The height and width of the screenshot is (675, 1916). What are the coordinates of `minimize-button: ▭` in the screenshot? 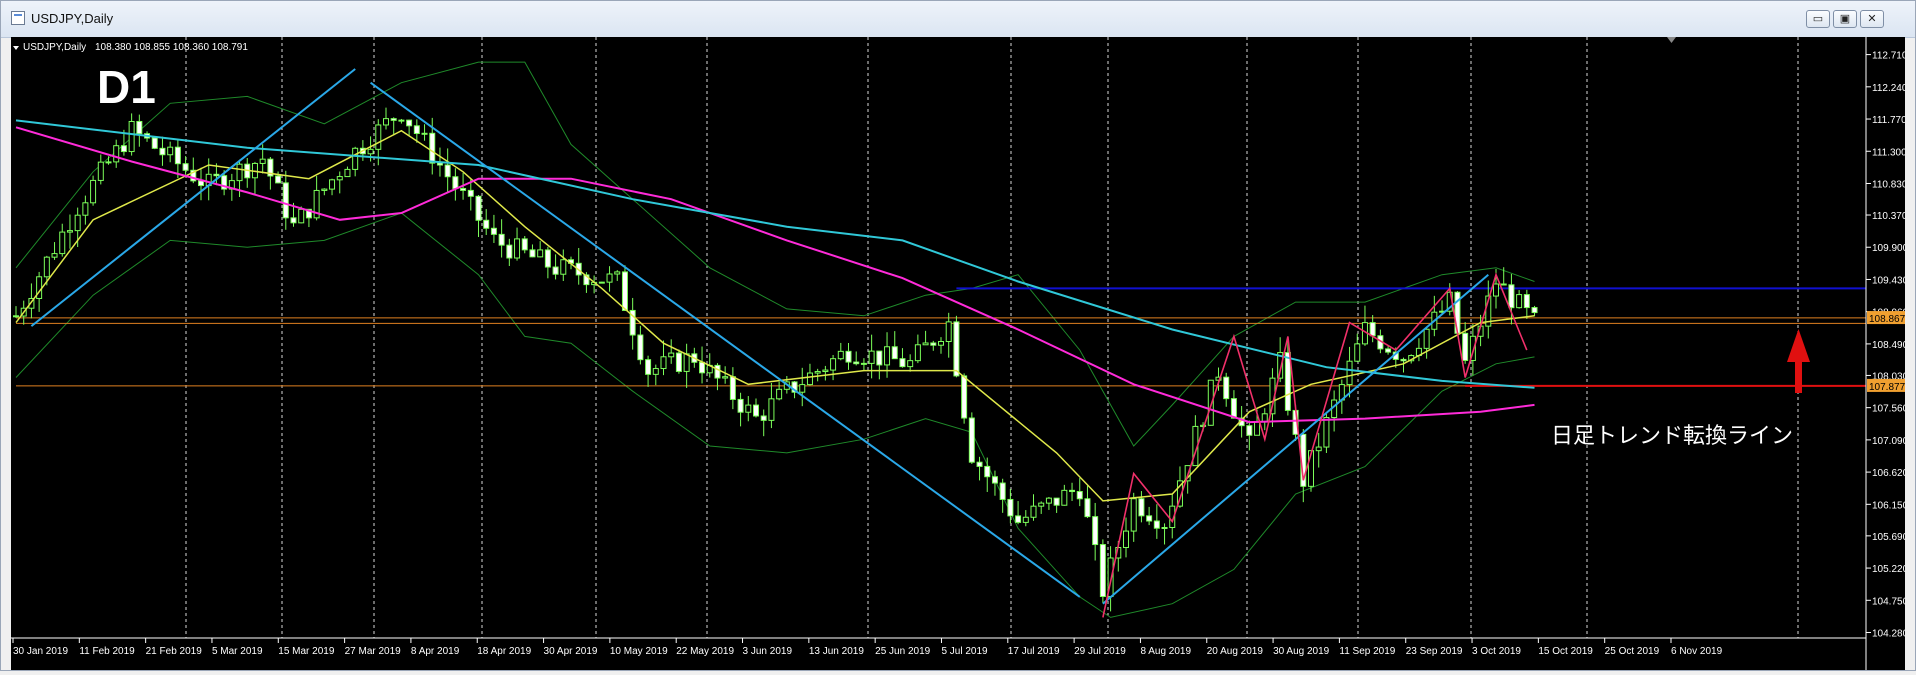 It's located at (1818, 19).